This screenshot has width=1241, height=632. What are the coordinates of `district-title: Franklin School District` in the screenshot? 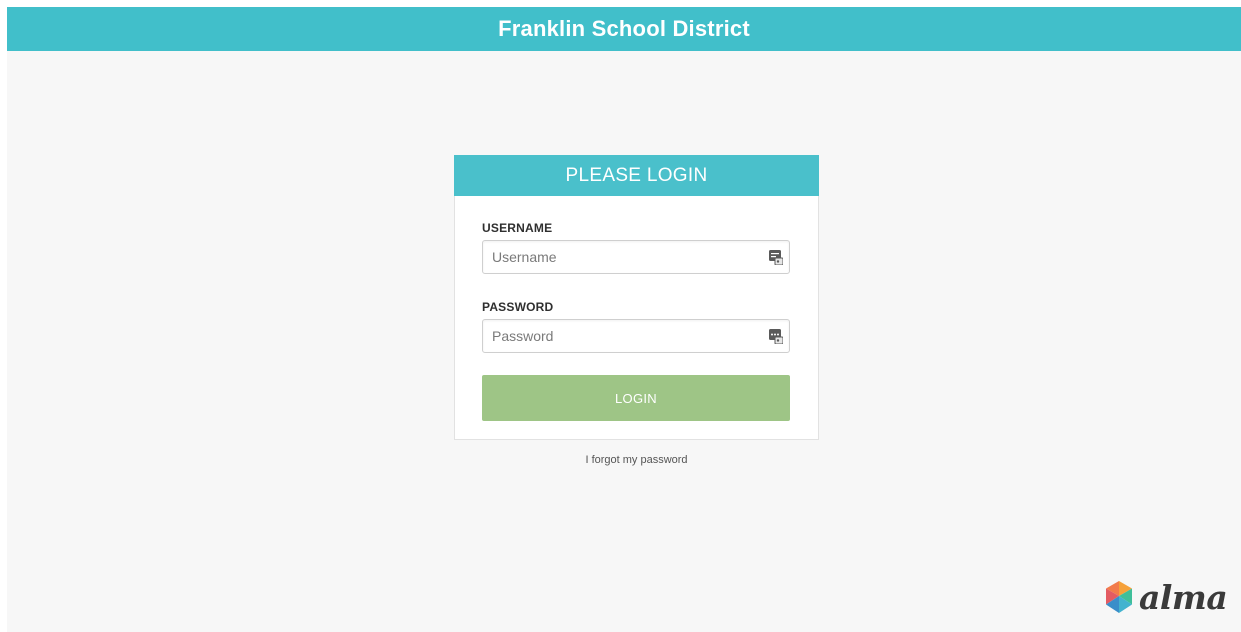 It's located at (624, 28).